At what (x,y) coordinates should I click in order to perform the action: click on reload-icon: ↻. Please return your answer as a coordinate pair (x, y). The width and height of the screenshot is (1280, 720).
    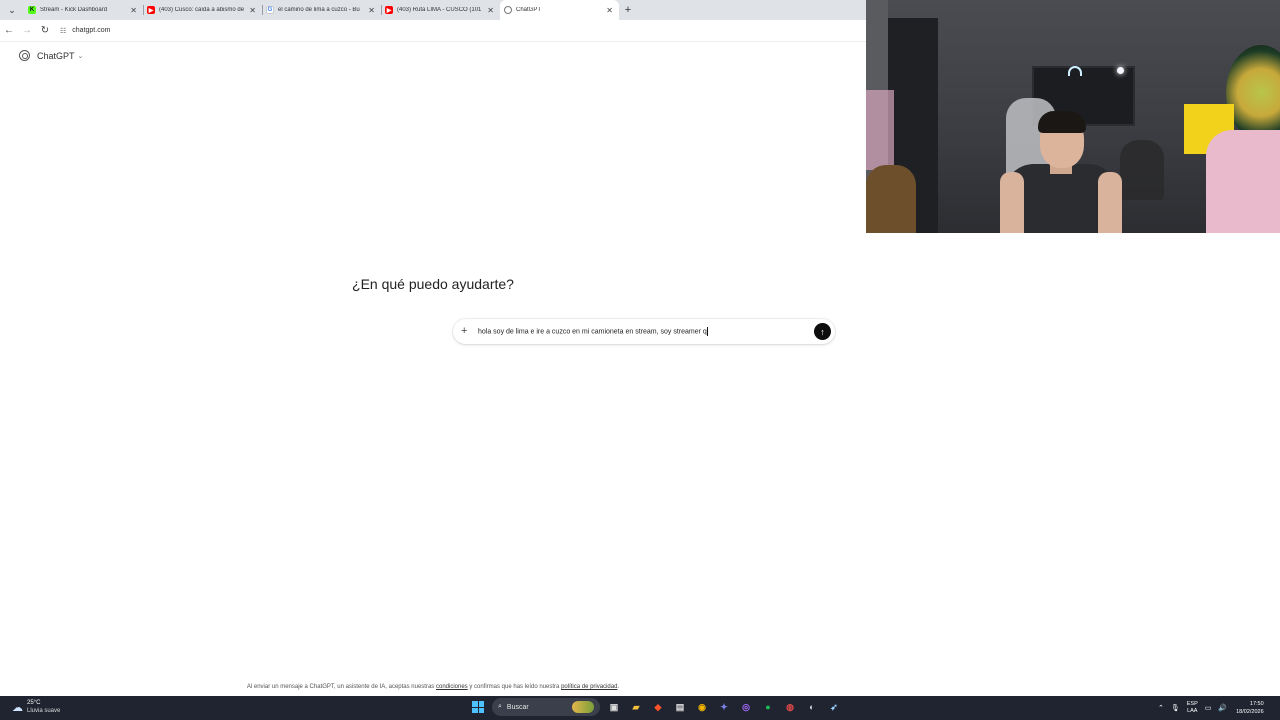
    Looking at the image, I should click on (45, 31).